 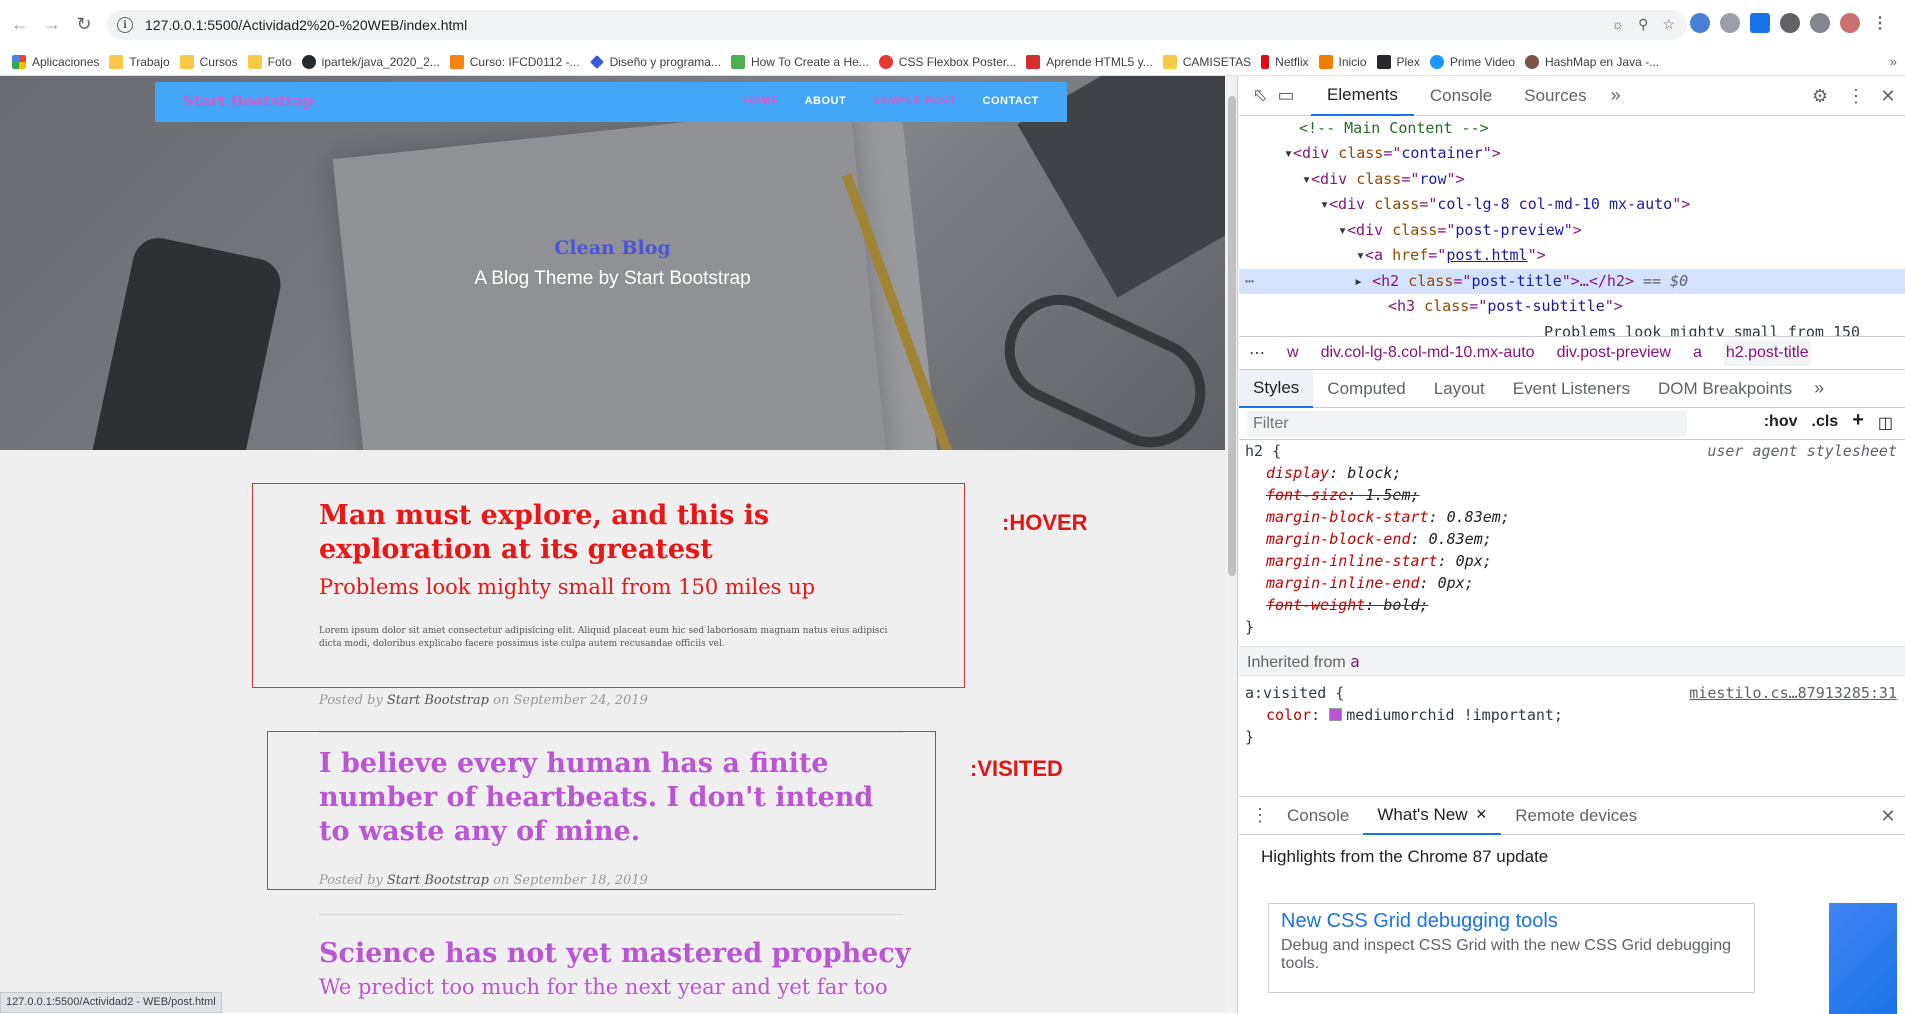 I want to click on menu-kebab-icon: ⋮, so click(x=1880, y=23).